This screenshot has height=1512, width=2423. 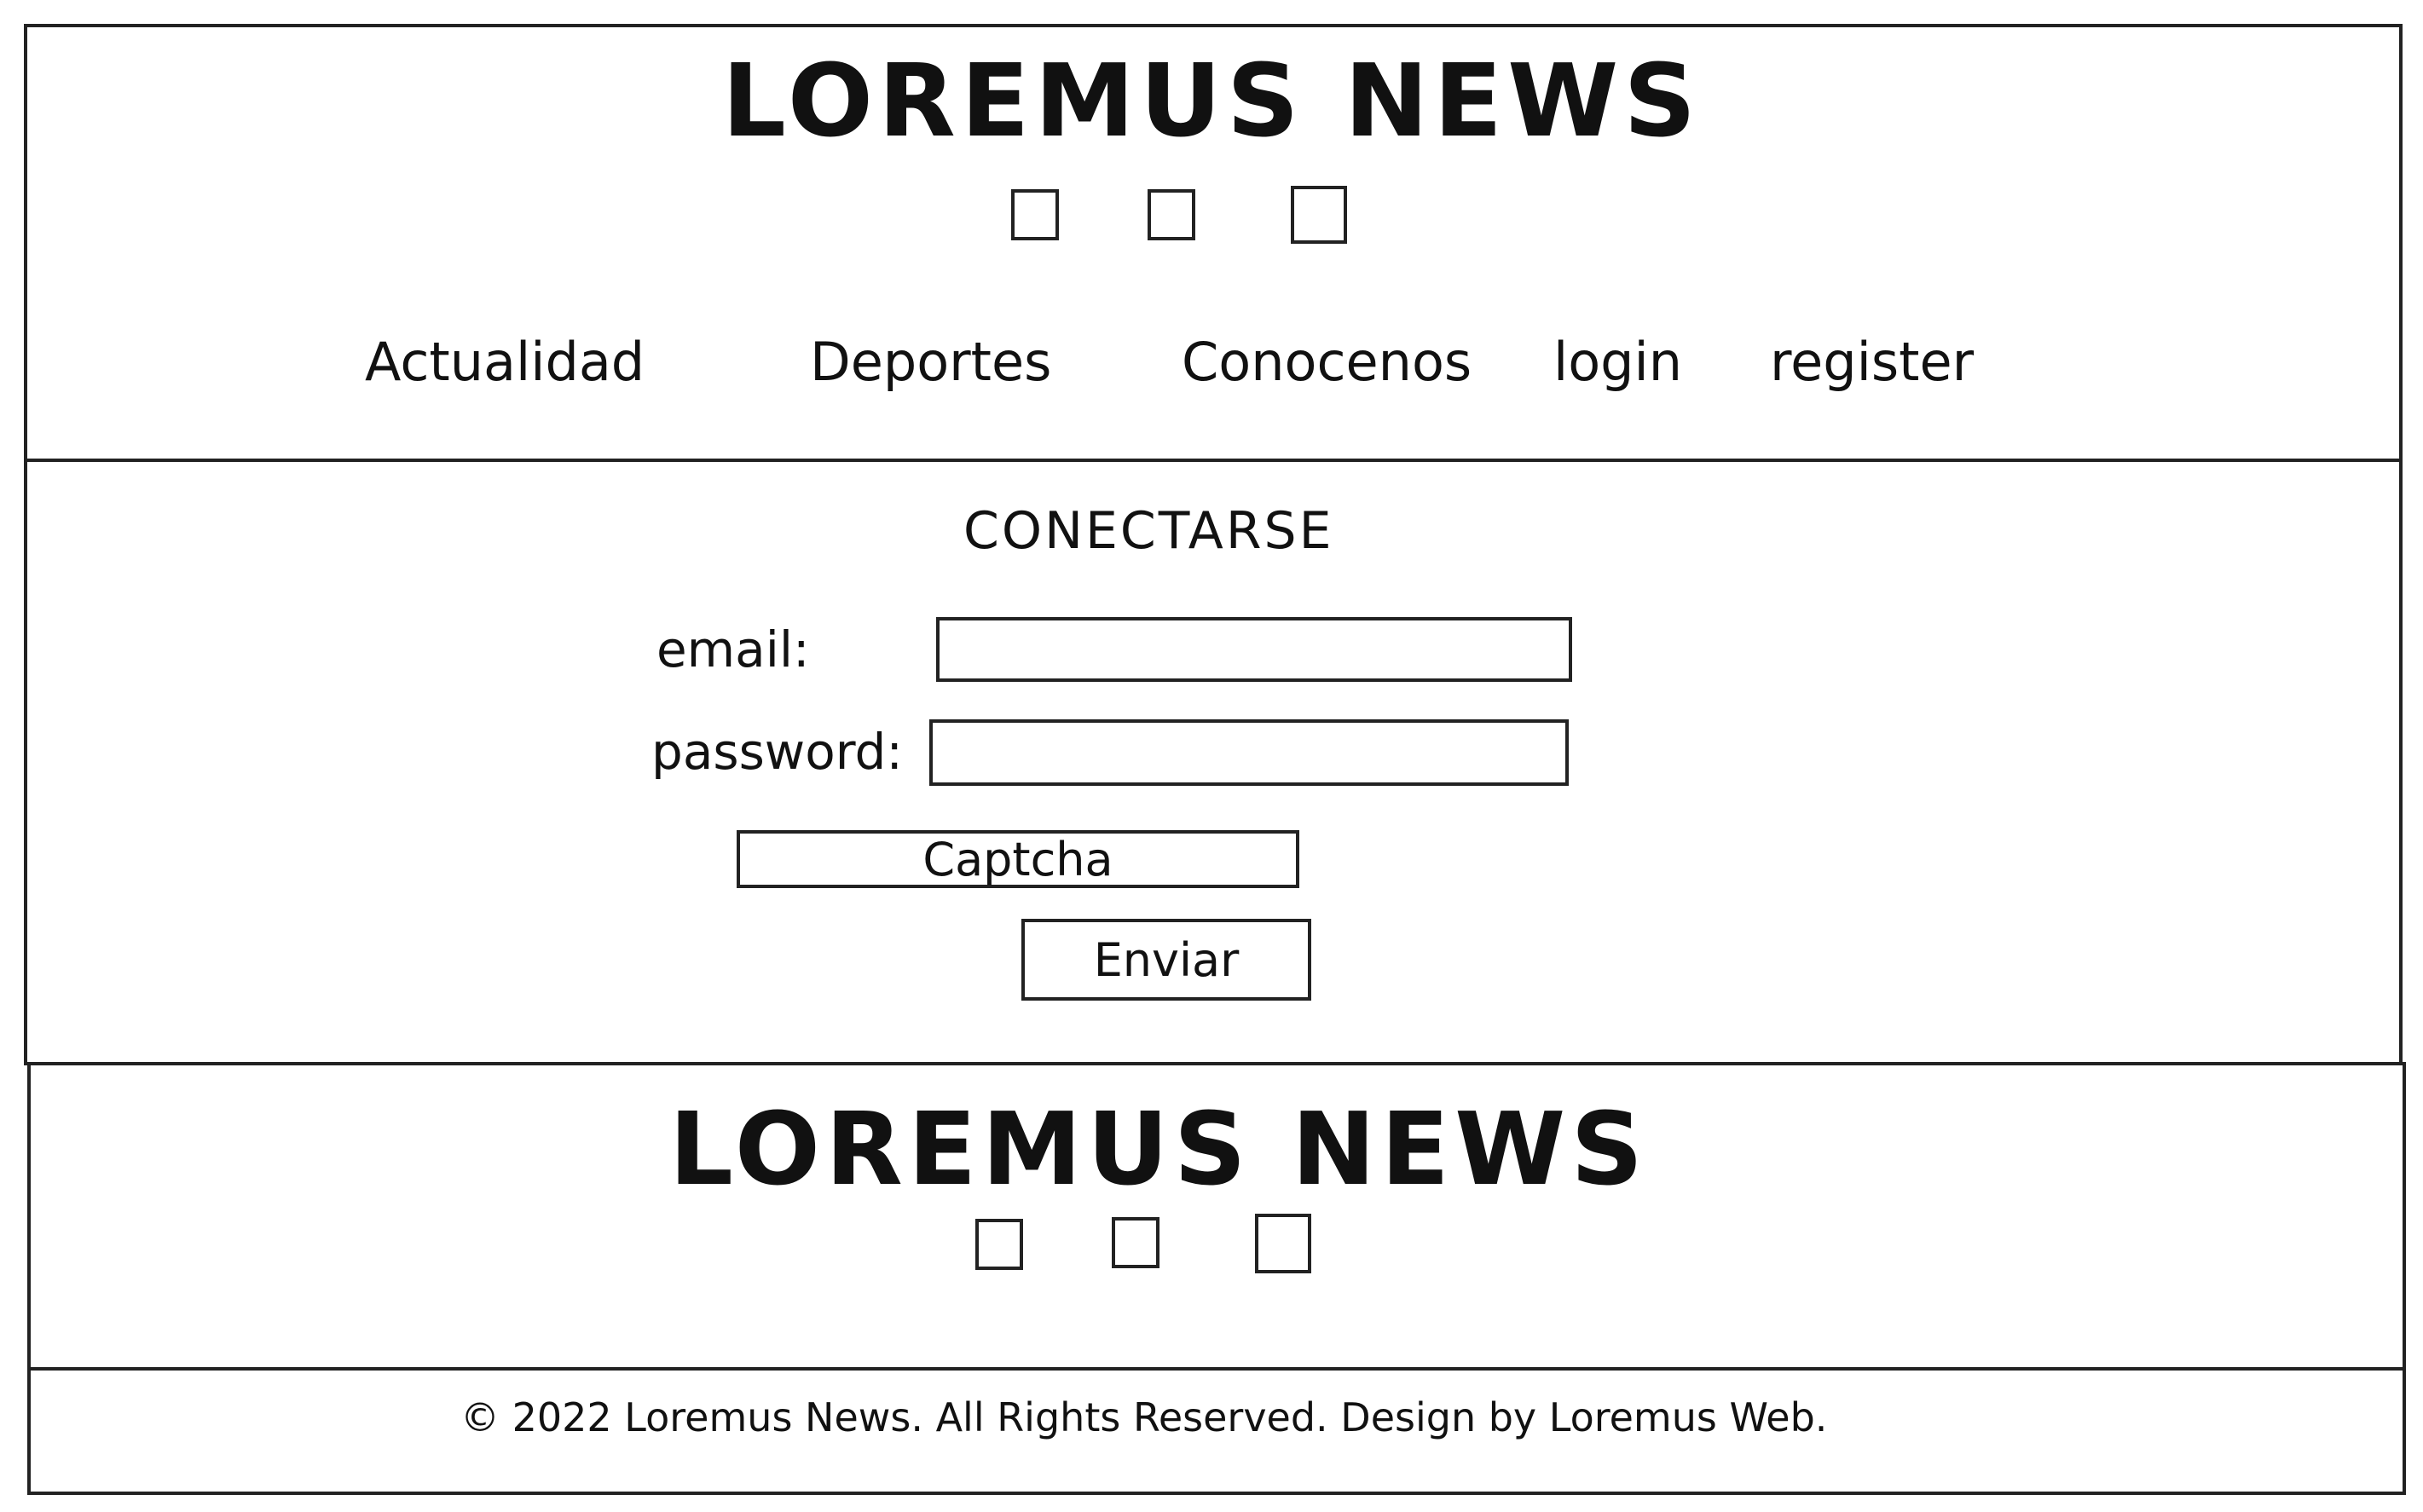 What do you see at coordinates (1211, 100) in the screenshot?
I see `header-logo: LOREMUS NEWS` at bounding box center [1211, 100].